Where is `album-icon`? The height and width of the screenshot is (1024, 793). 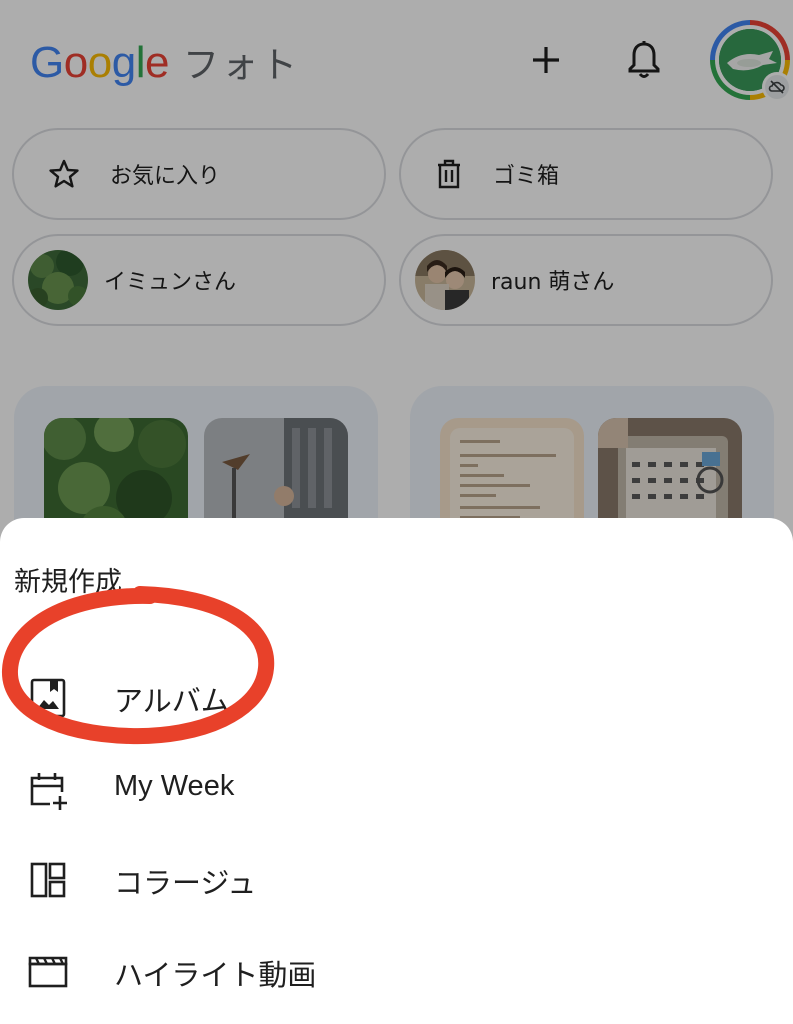
album-icon is located at coordinates (48, 698).